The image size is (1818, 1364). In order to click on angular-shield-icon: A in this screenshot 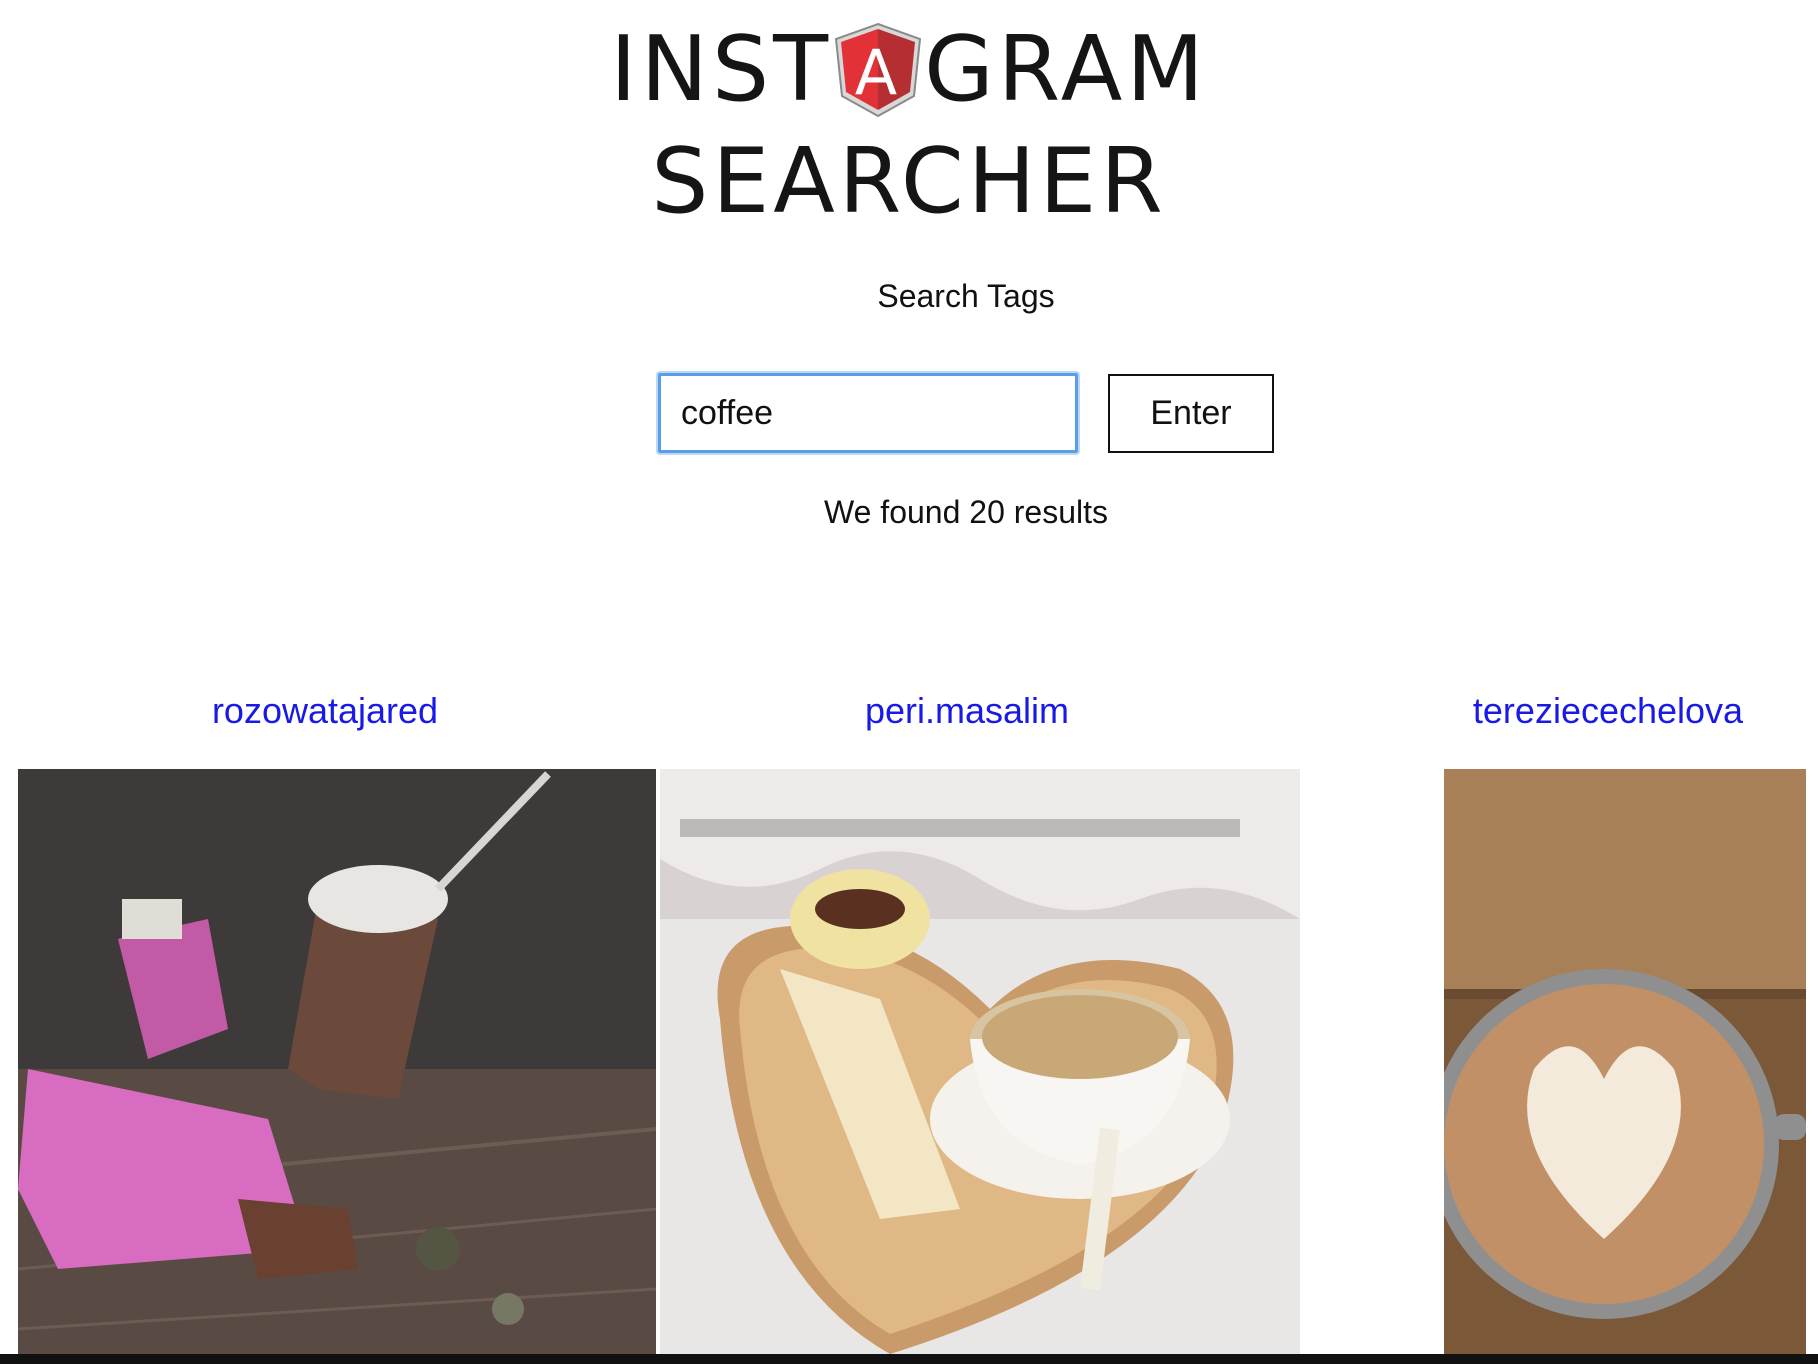, I will do `click(878, 70)`.